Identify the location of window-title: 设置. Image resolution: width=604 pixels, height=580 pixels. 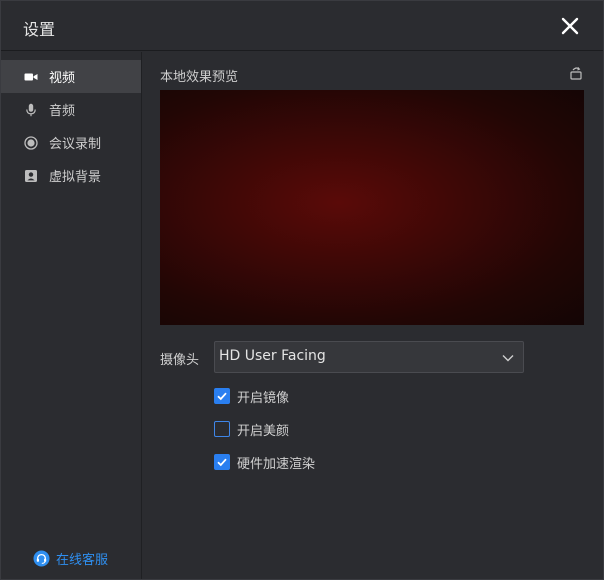
(39, 29).